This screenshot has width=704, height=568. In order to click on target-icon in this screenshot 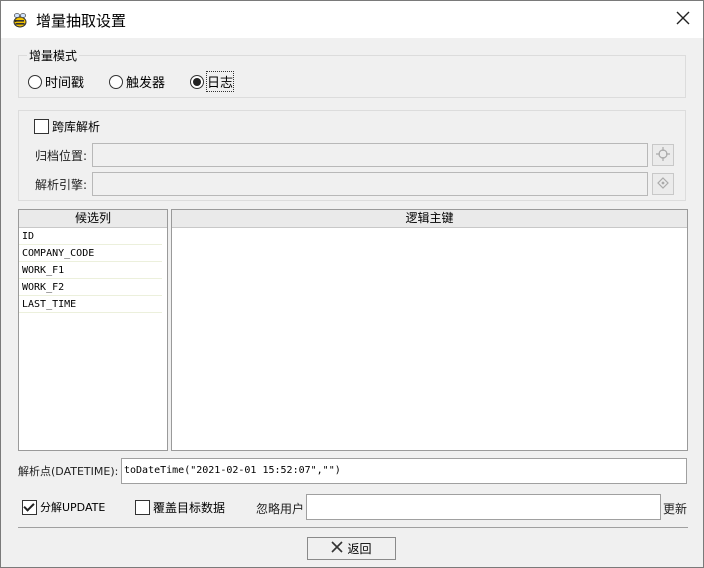, I will do `click(663, 184)`.